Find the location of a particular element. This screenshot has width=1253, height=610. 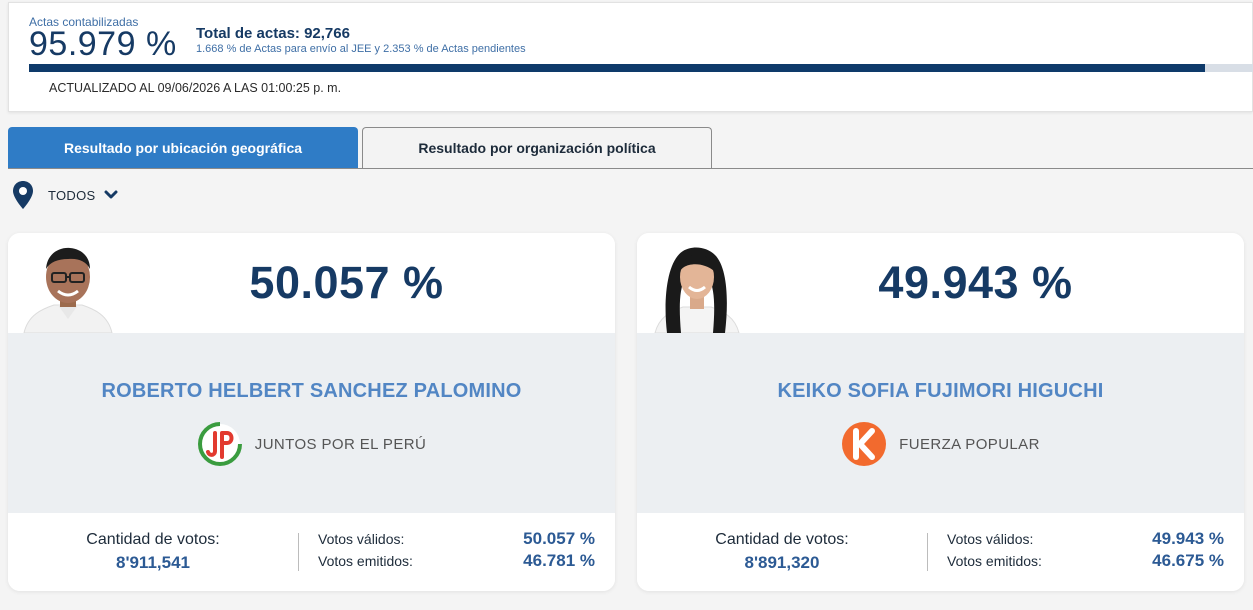

actas-progress-fill is located at coordinates (617, 68).